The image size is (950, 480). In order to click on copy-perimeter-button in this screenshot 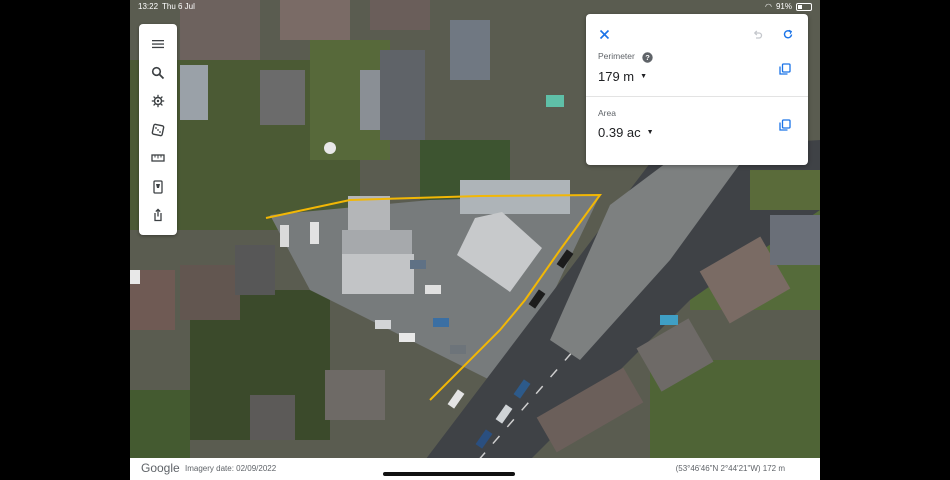, I will do `click(785, 71)`.